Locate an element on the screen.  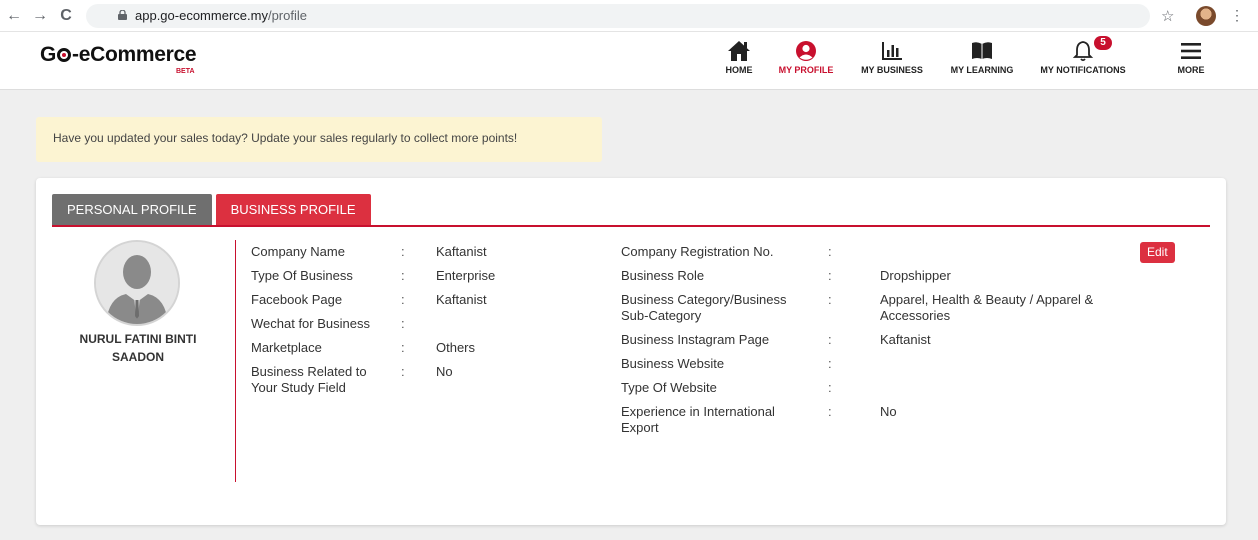
book-open-icon is located at coordinates (982, 50).